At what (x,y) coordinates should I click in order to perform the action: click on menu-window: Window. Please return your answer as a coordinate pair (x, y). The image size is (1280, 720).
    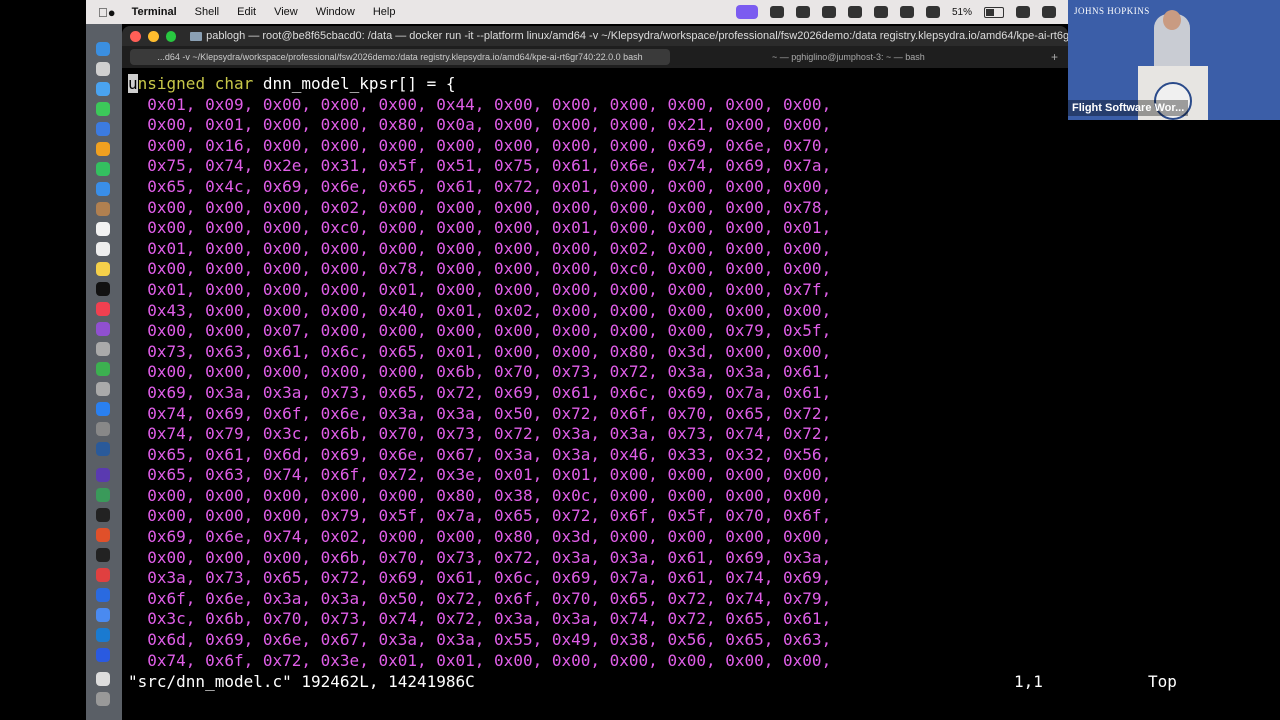
    Looking at the image, I should click on (335, 12).